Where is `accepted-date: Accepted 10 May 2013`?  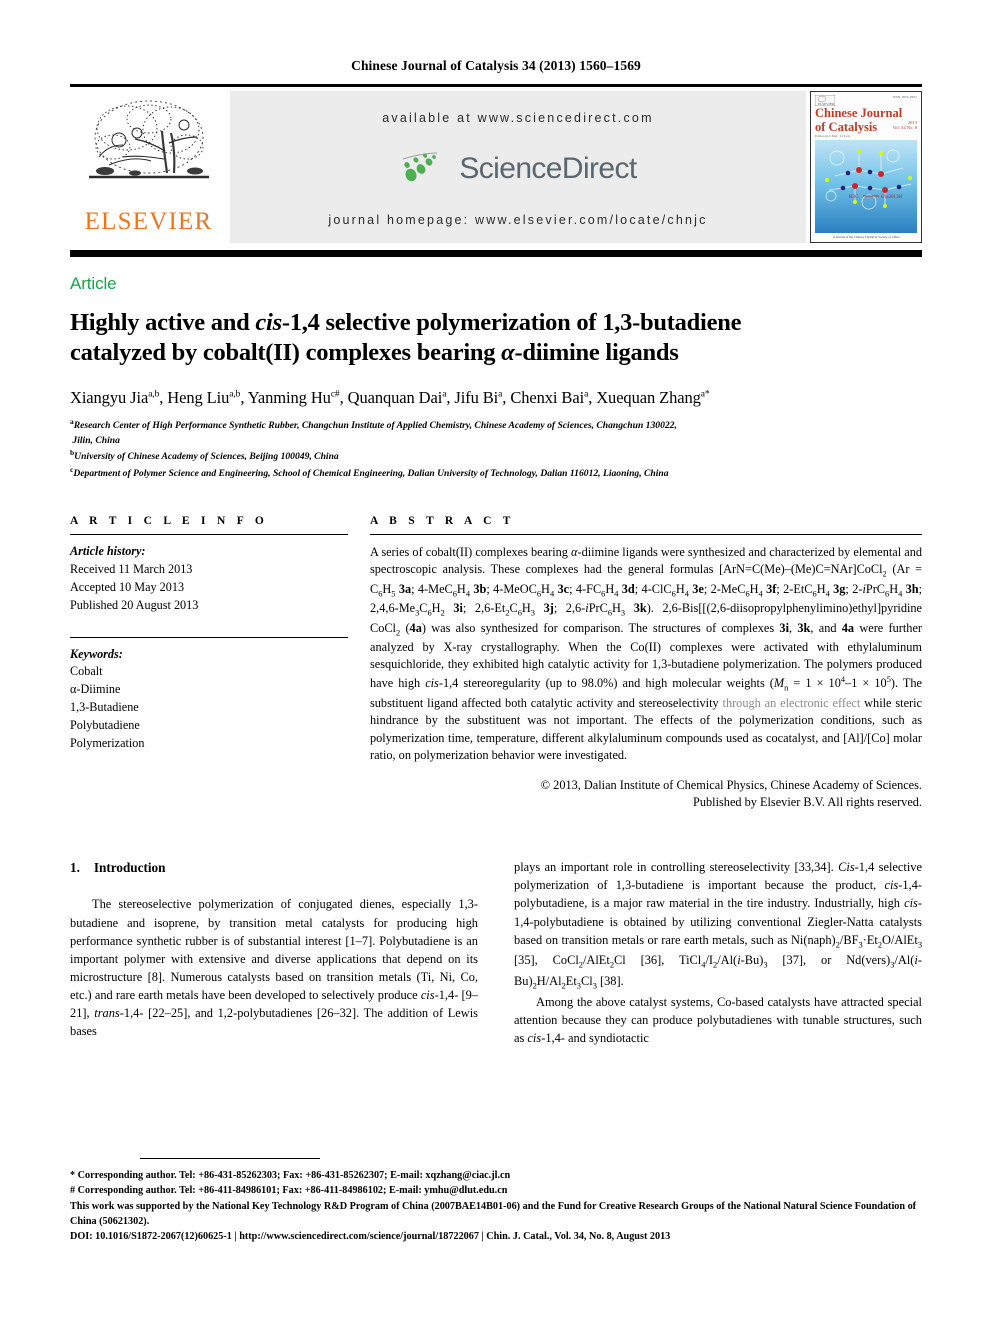 accepted-date: Accepted 10 May 2013 is located at coordinates (127, 586).